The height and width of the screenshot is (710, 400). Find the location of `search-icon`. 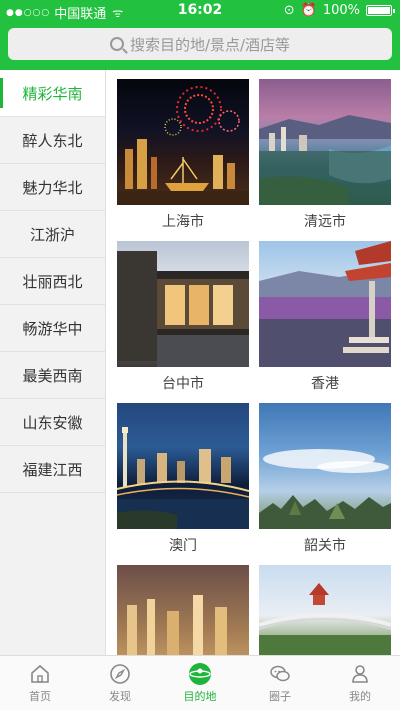

search-icon is located at coordinates (116, 44).